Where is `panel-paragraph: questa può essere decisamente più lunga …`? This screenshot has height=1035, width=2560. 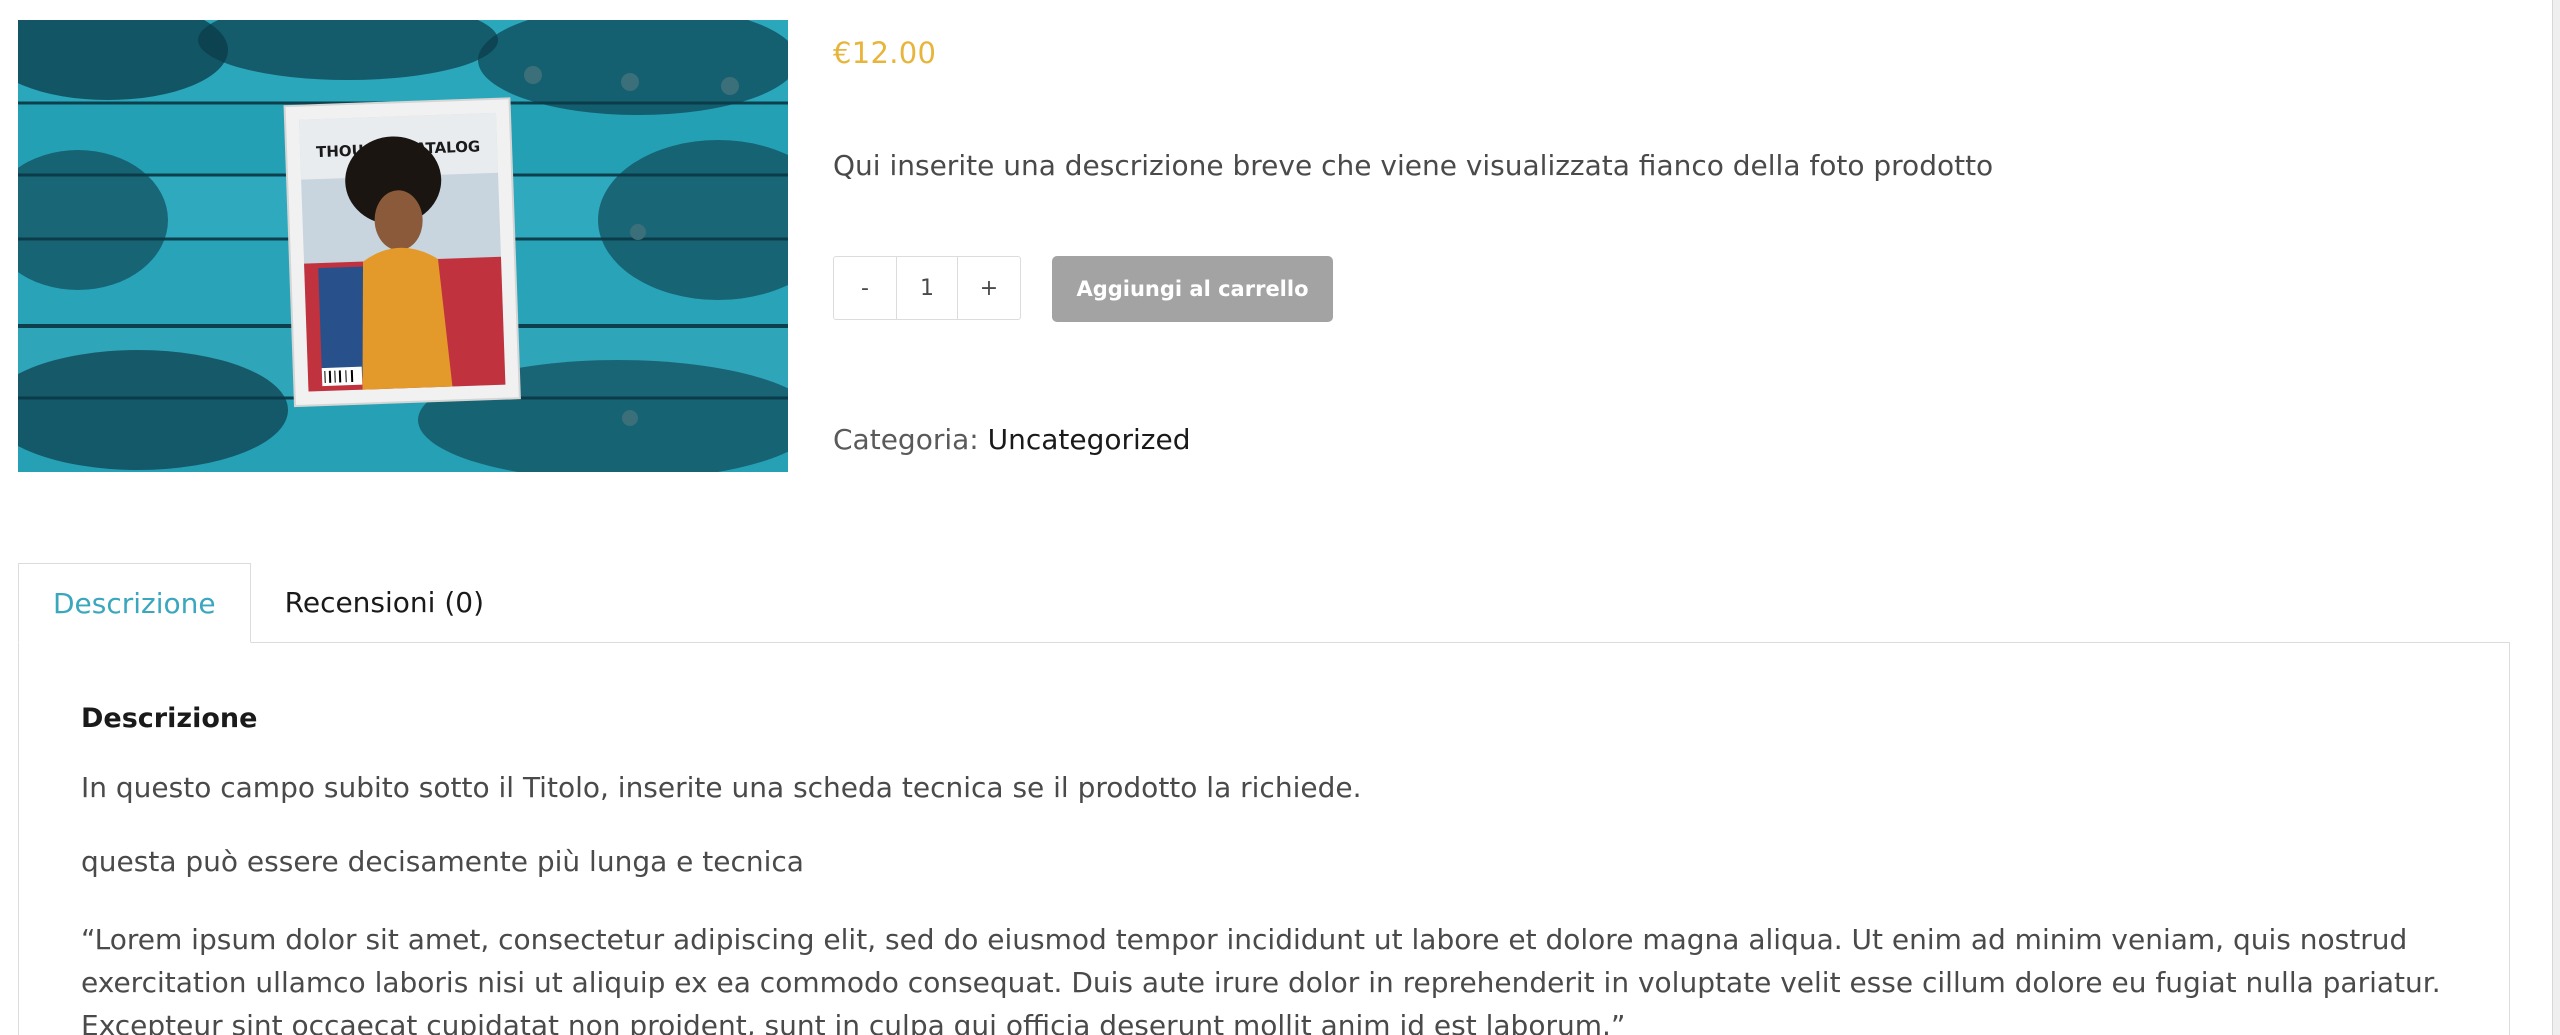 panel-paragraph: questa può essere decisamente più lunga … is located at coordinates (442, 861).